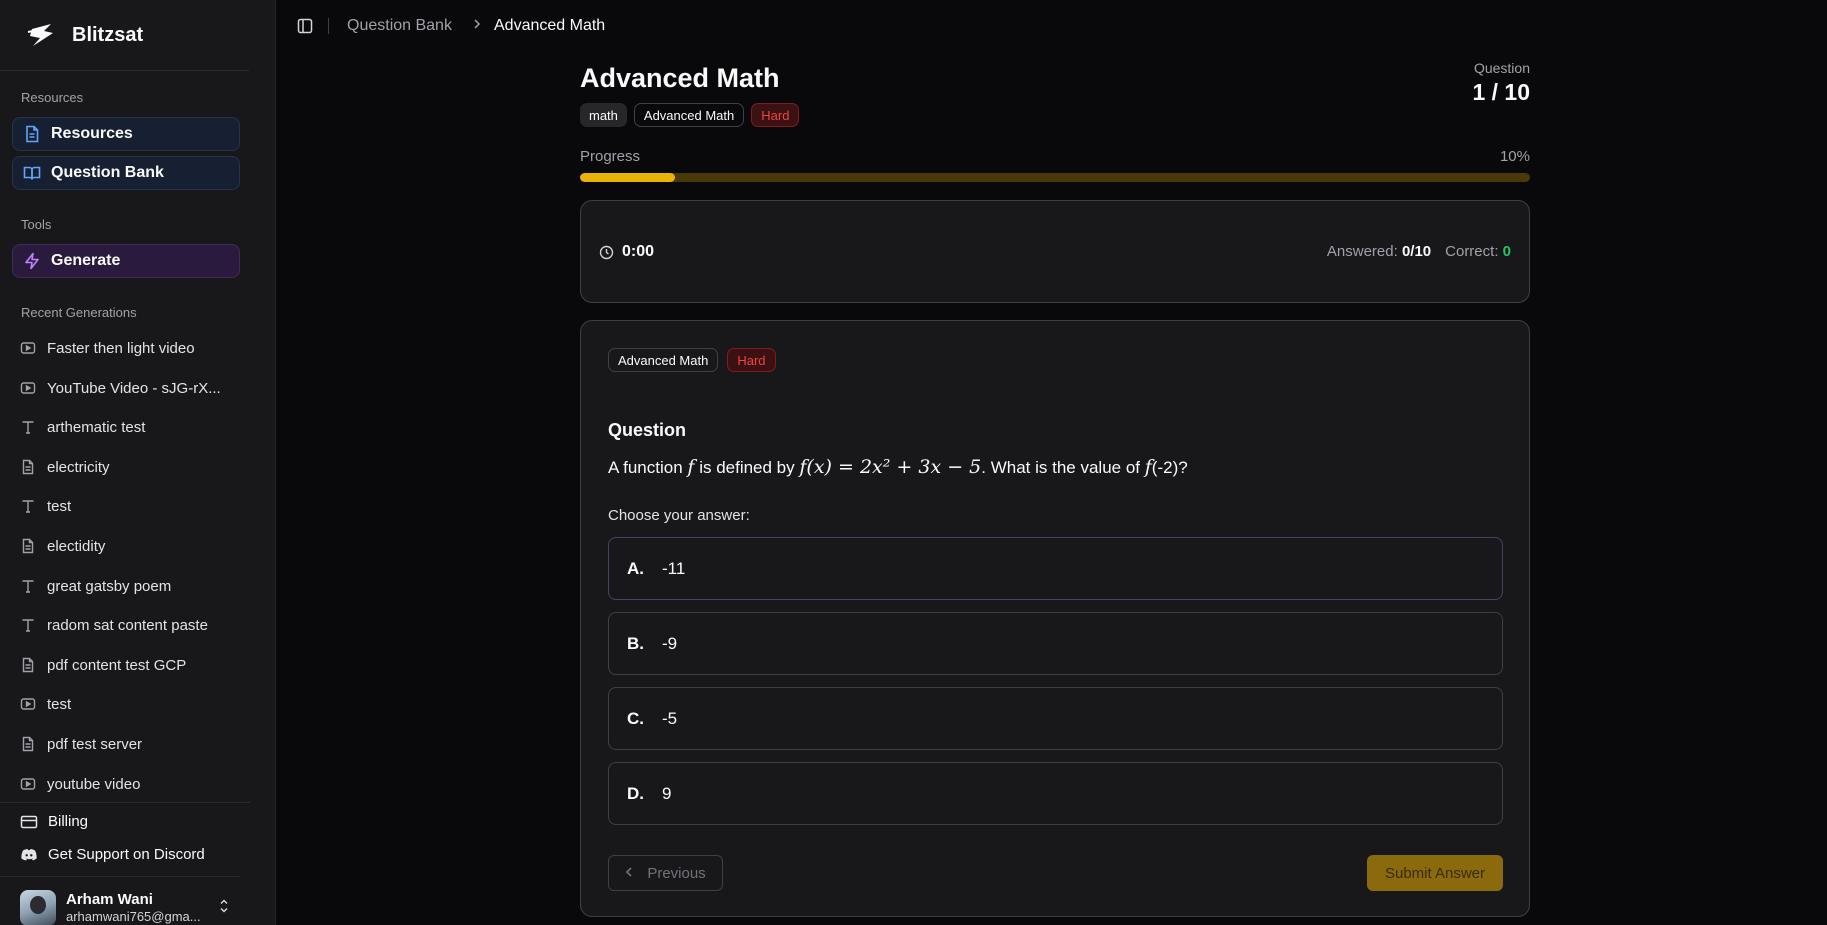 This screenshot has height=925, width=1827. Describe the element at coordinates (305, 26) in the screenshot. I see `sidebar-toggle-icon` at that location.